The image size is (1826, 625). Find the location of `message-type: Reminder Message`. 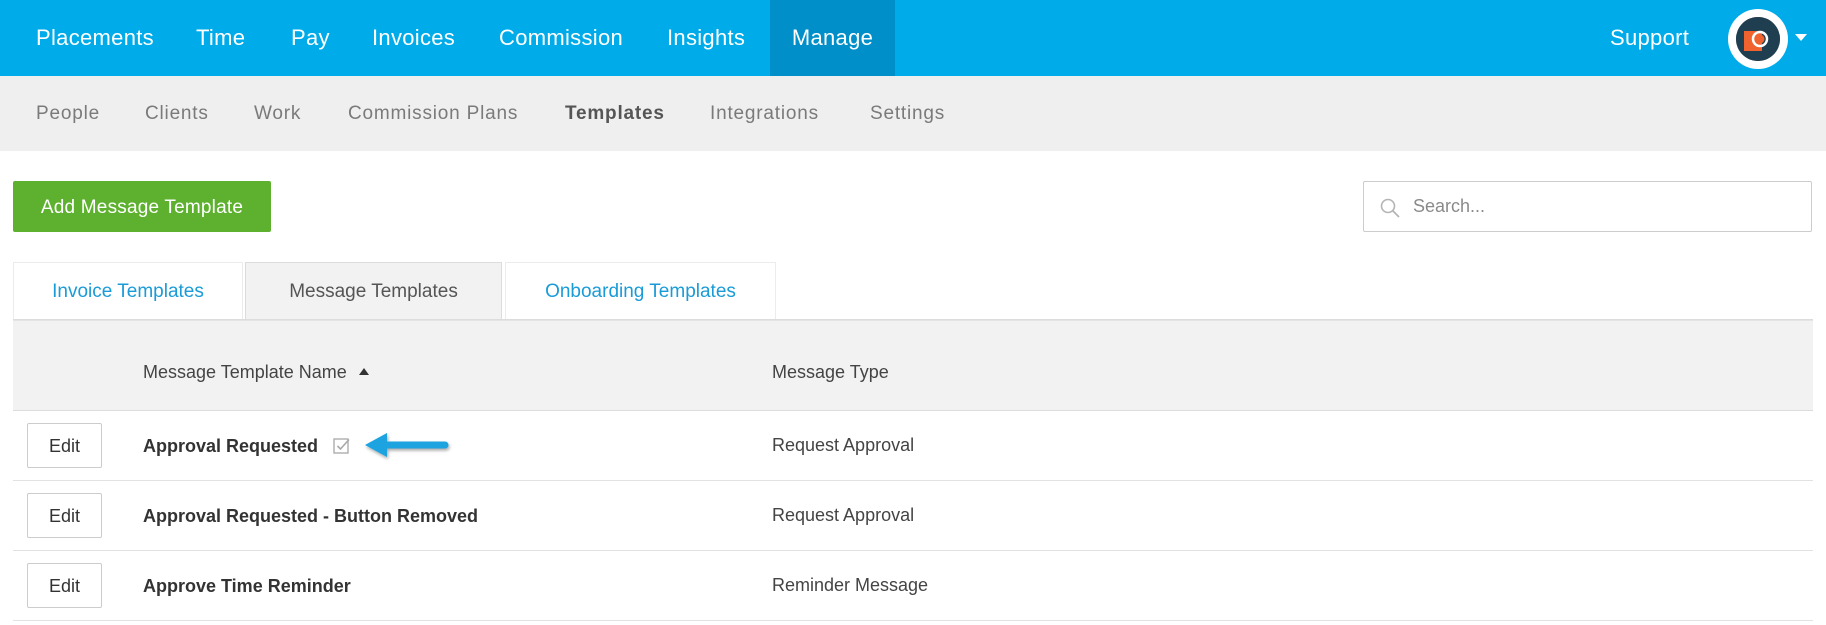

message-type: Reminder Message is located at coordinates (850, 585).